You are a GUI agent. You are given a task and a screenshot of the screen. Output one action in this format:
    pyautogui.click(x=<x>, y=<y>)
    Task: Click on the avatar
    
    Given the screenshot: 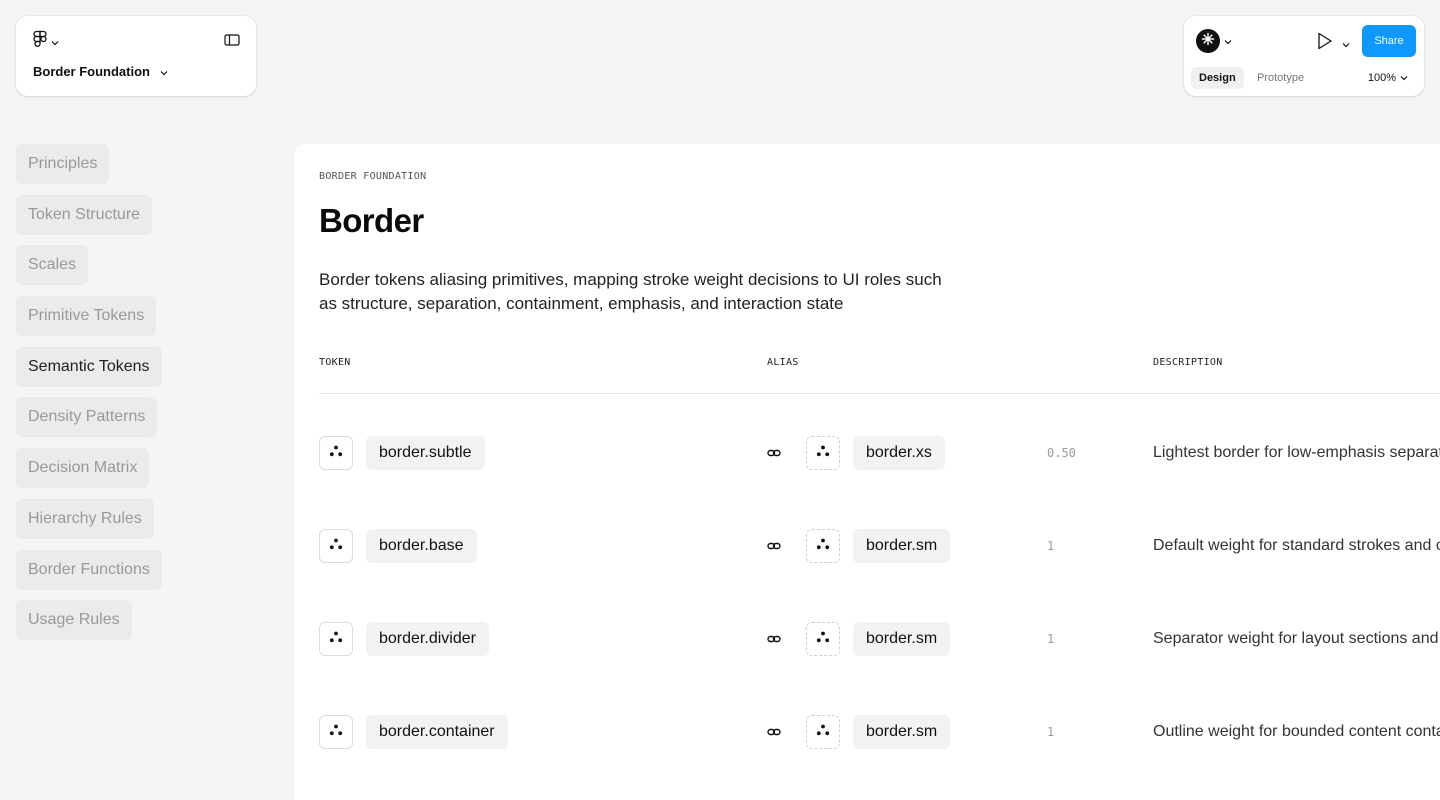 What is the action you would take?
    pyautogui.click(x=1208, y=41)
    